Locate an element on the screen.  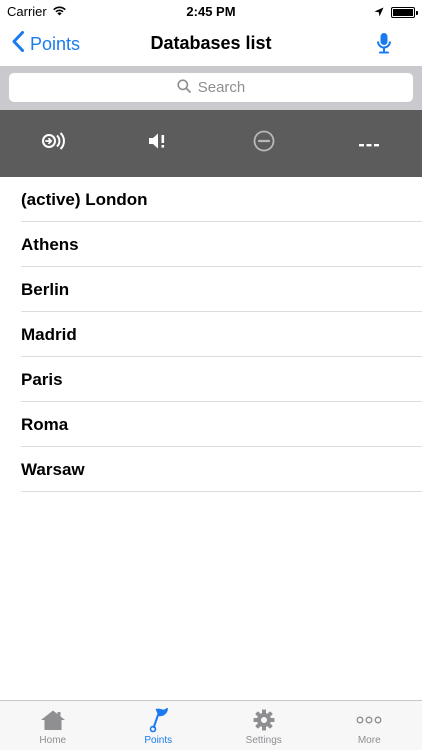
tab-settings: Settings is located at coordinates (264, 725).